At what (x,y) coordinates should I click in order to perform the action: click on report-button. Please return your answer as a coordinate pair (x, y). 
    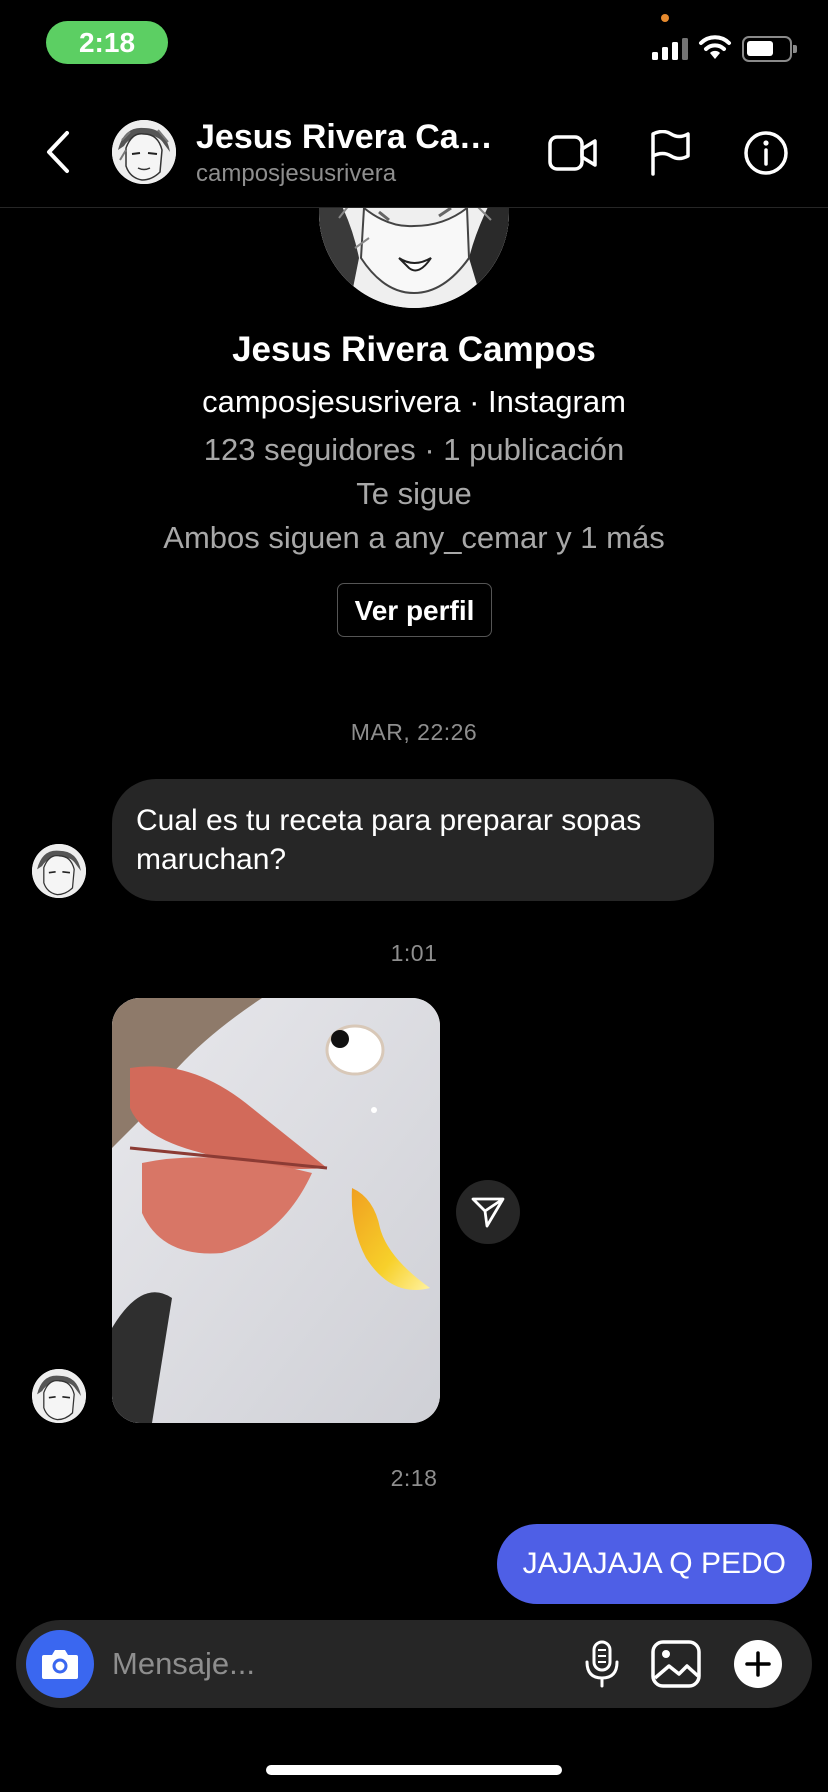
    Looking at the image, I should click on (670, 153).